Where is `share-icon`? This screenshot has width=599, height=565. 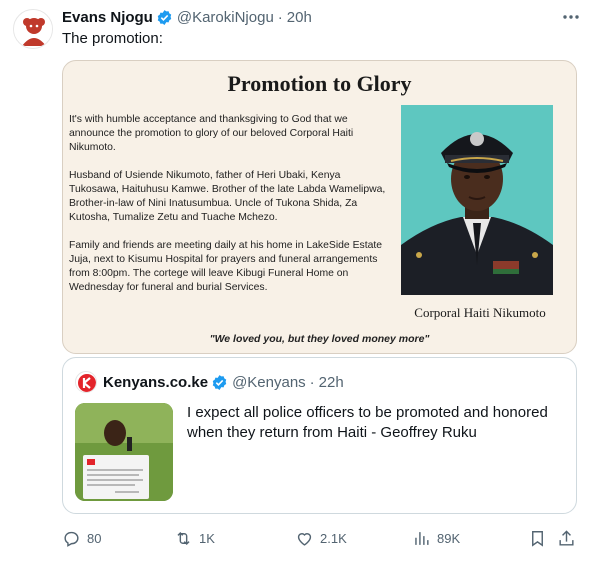
share-icon is located at coordinates (566, 537).